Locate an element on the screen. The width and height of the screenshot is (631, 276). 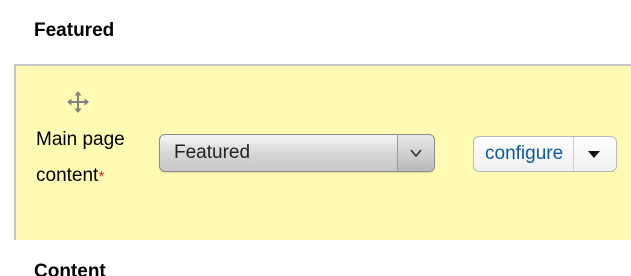
region-select-arrow is located at coordinates (415, 153).